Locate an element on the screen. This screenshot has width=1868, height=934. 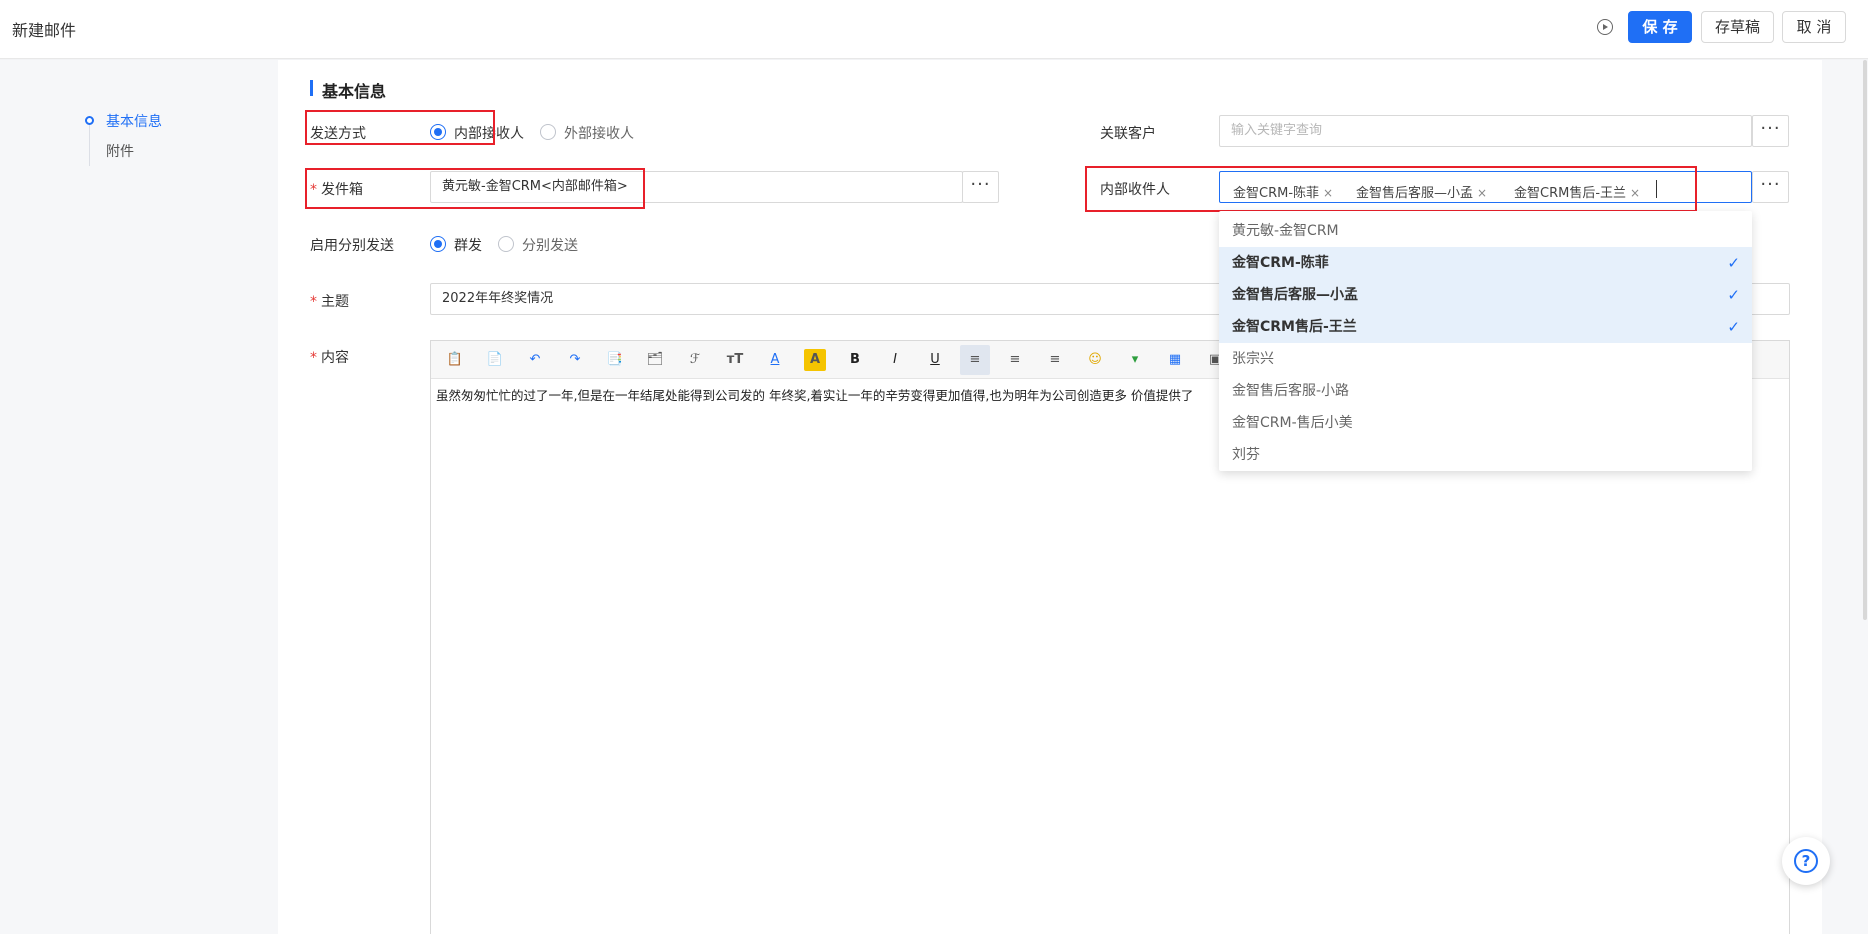
related-customer-label: 关联客户 is located at coordinates (1128, 134).